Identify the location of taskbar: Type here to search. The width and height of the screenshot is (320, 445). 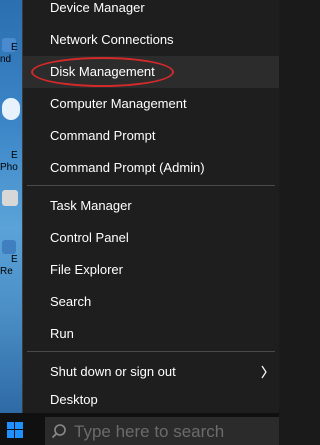
(139, 429).